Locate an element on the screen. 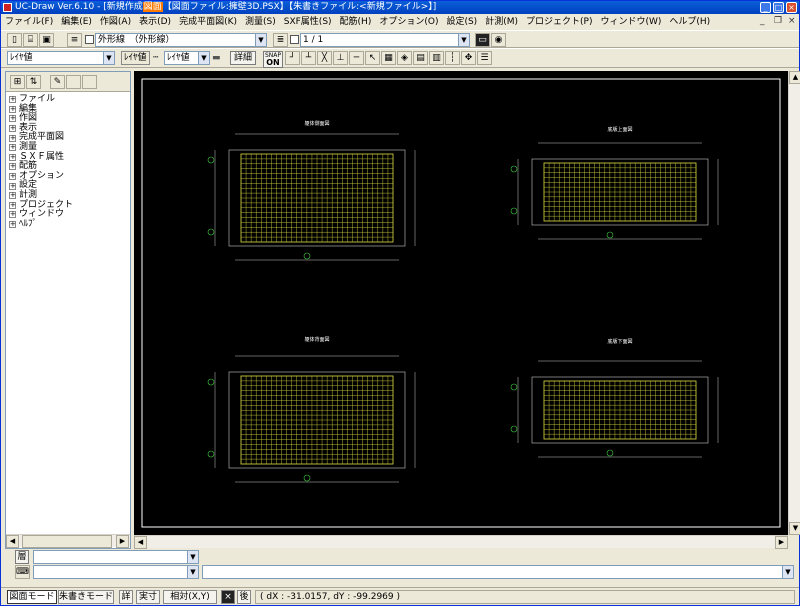  menu-measure: 計測(M) is located at coordinates (501, 22).